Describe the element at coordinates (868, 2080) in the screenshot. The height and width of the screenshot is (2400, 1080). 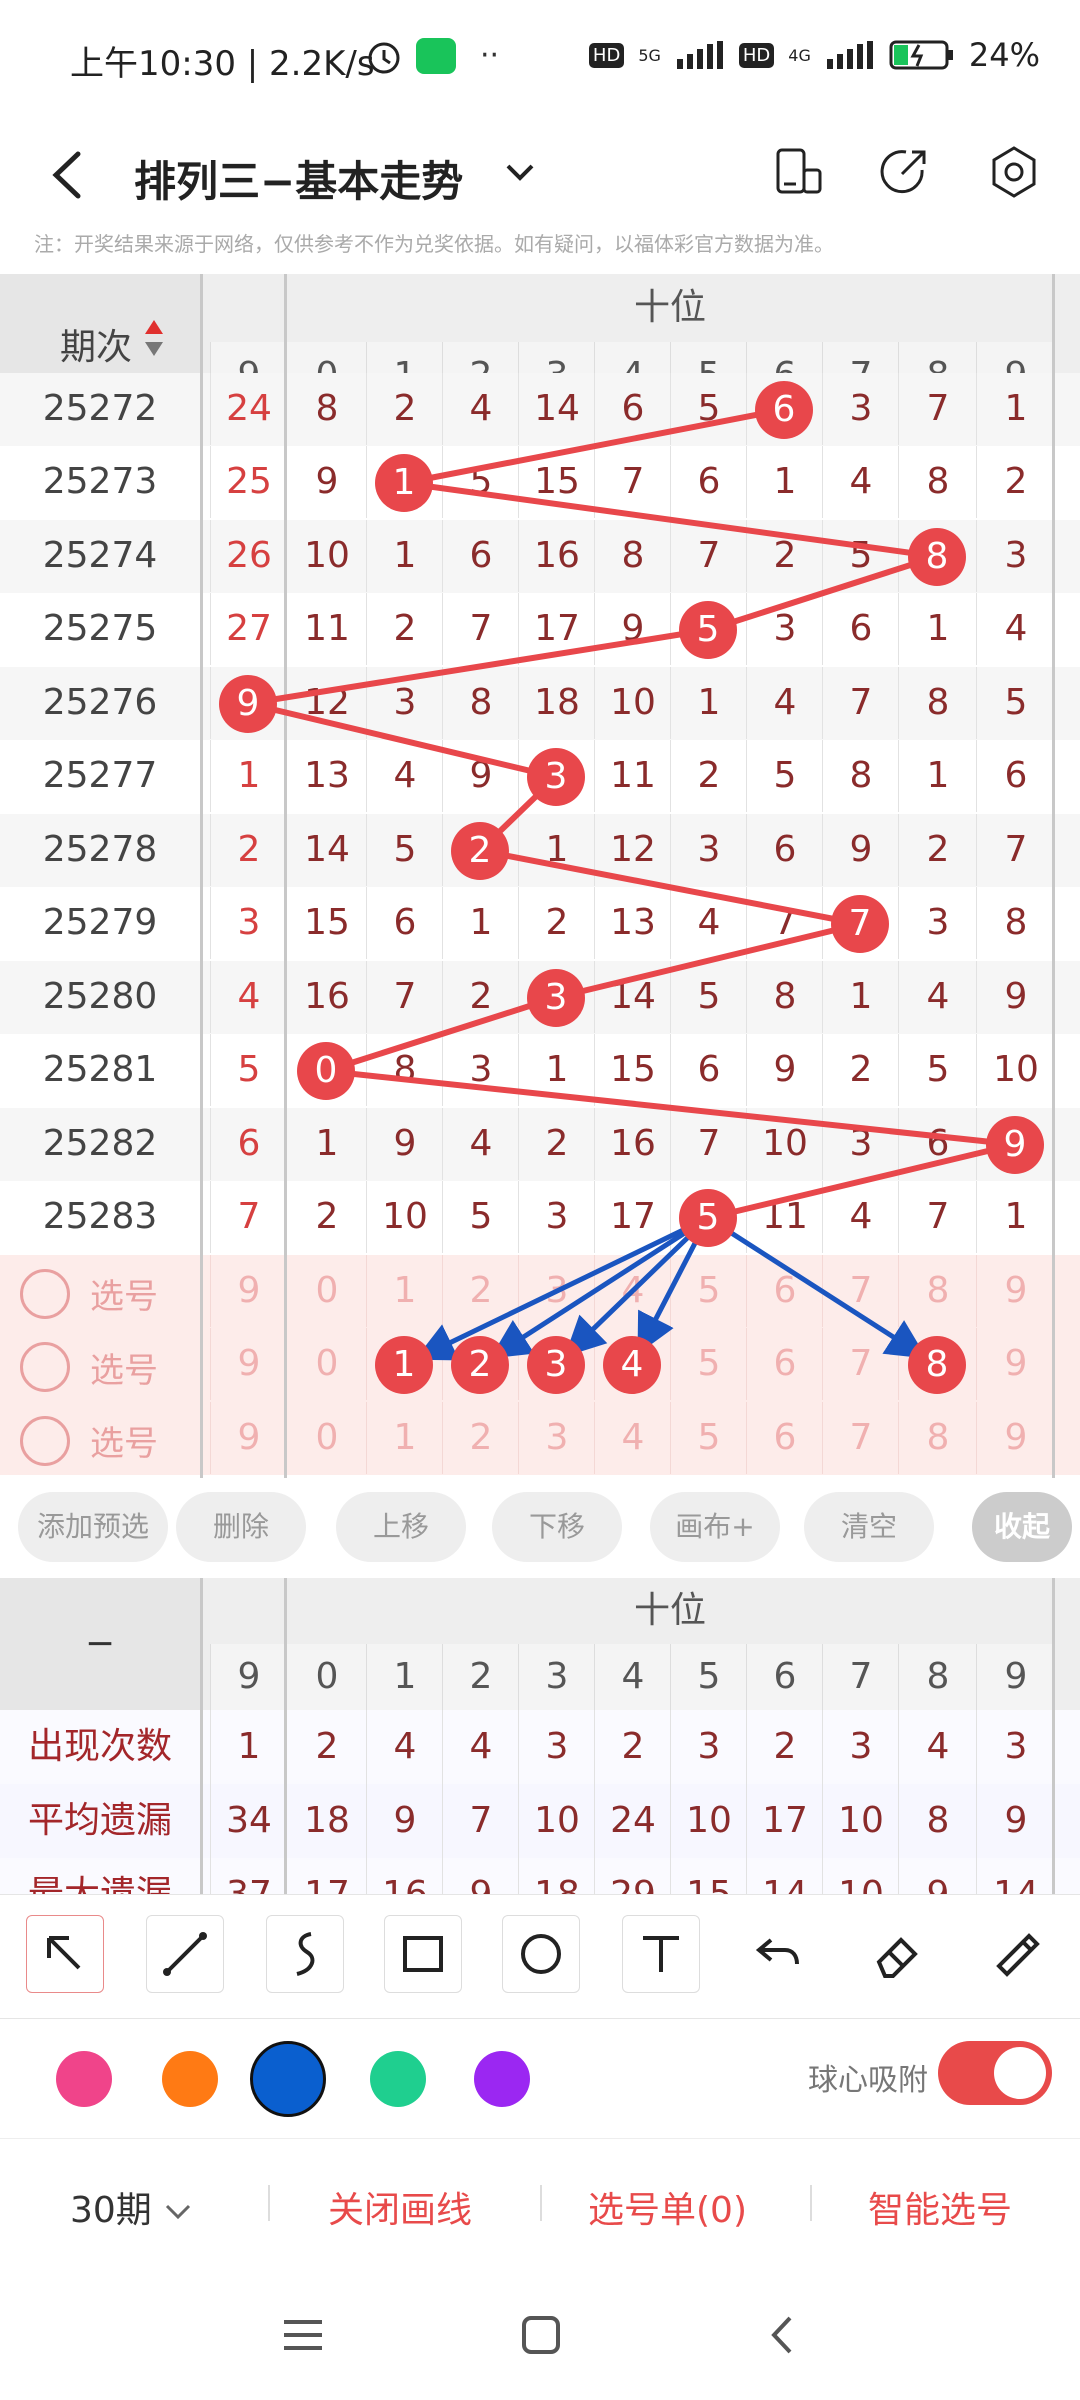
I see `snap-label: 球心吸附` at that location.